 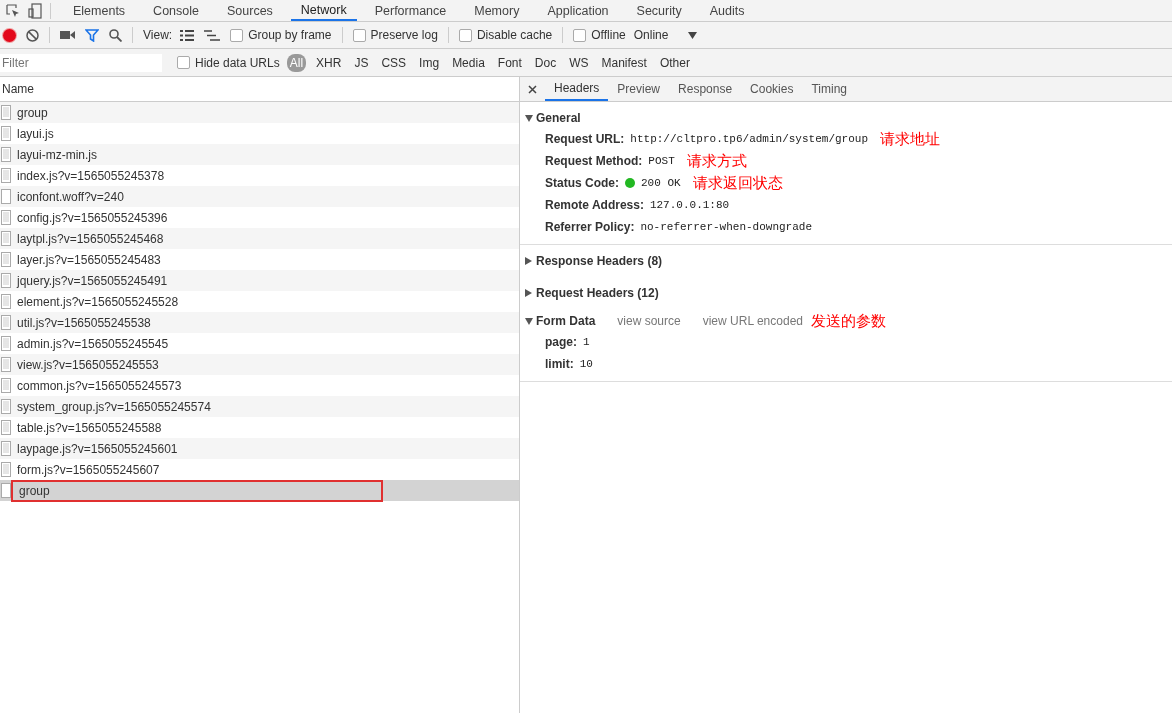 I want to click on device-icon, so click(x=35, y=10).